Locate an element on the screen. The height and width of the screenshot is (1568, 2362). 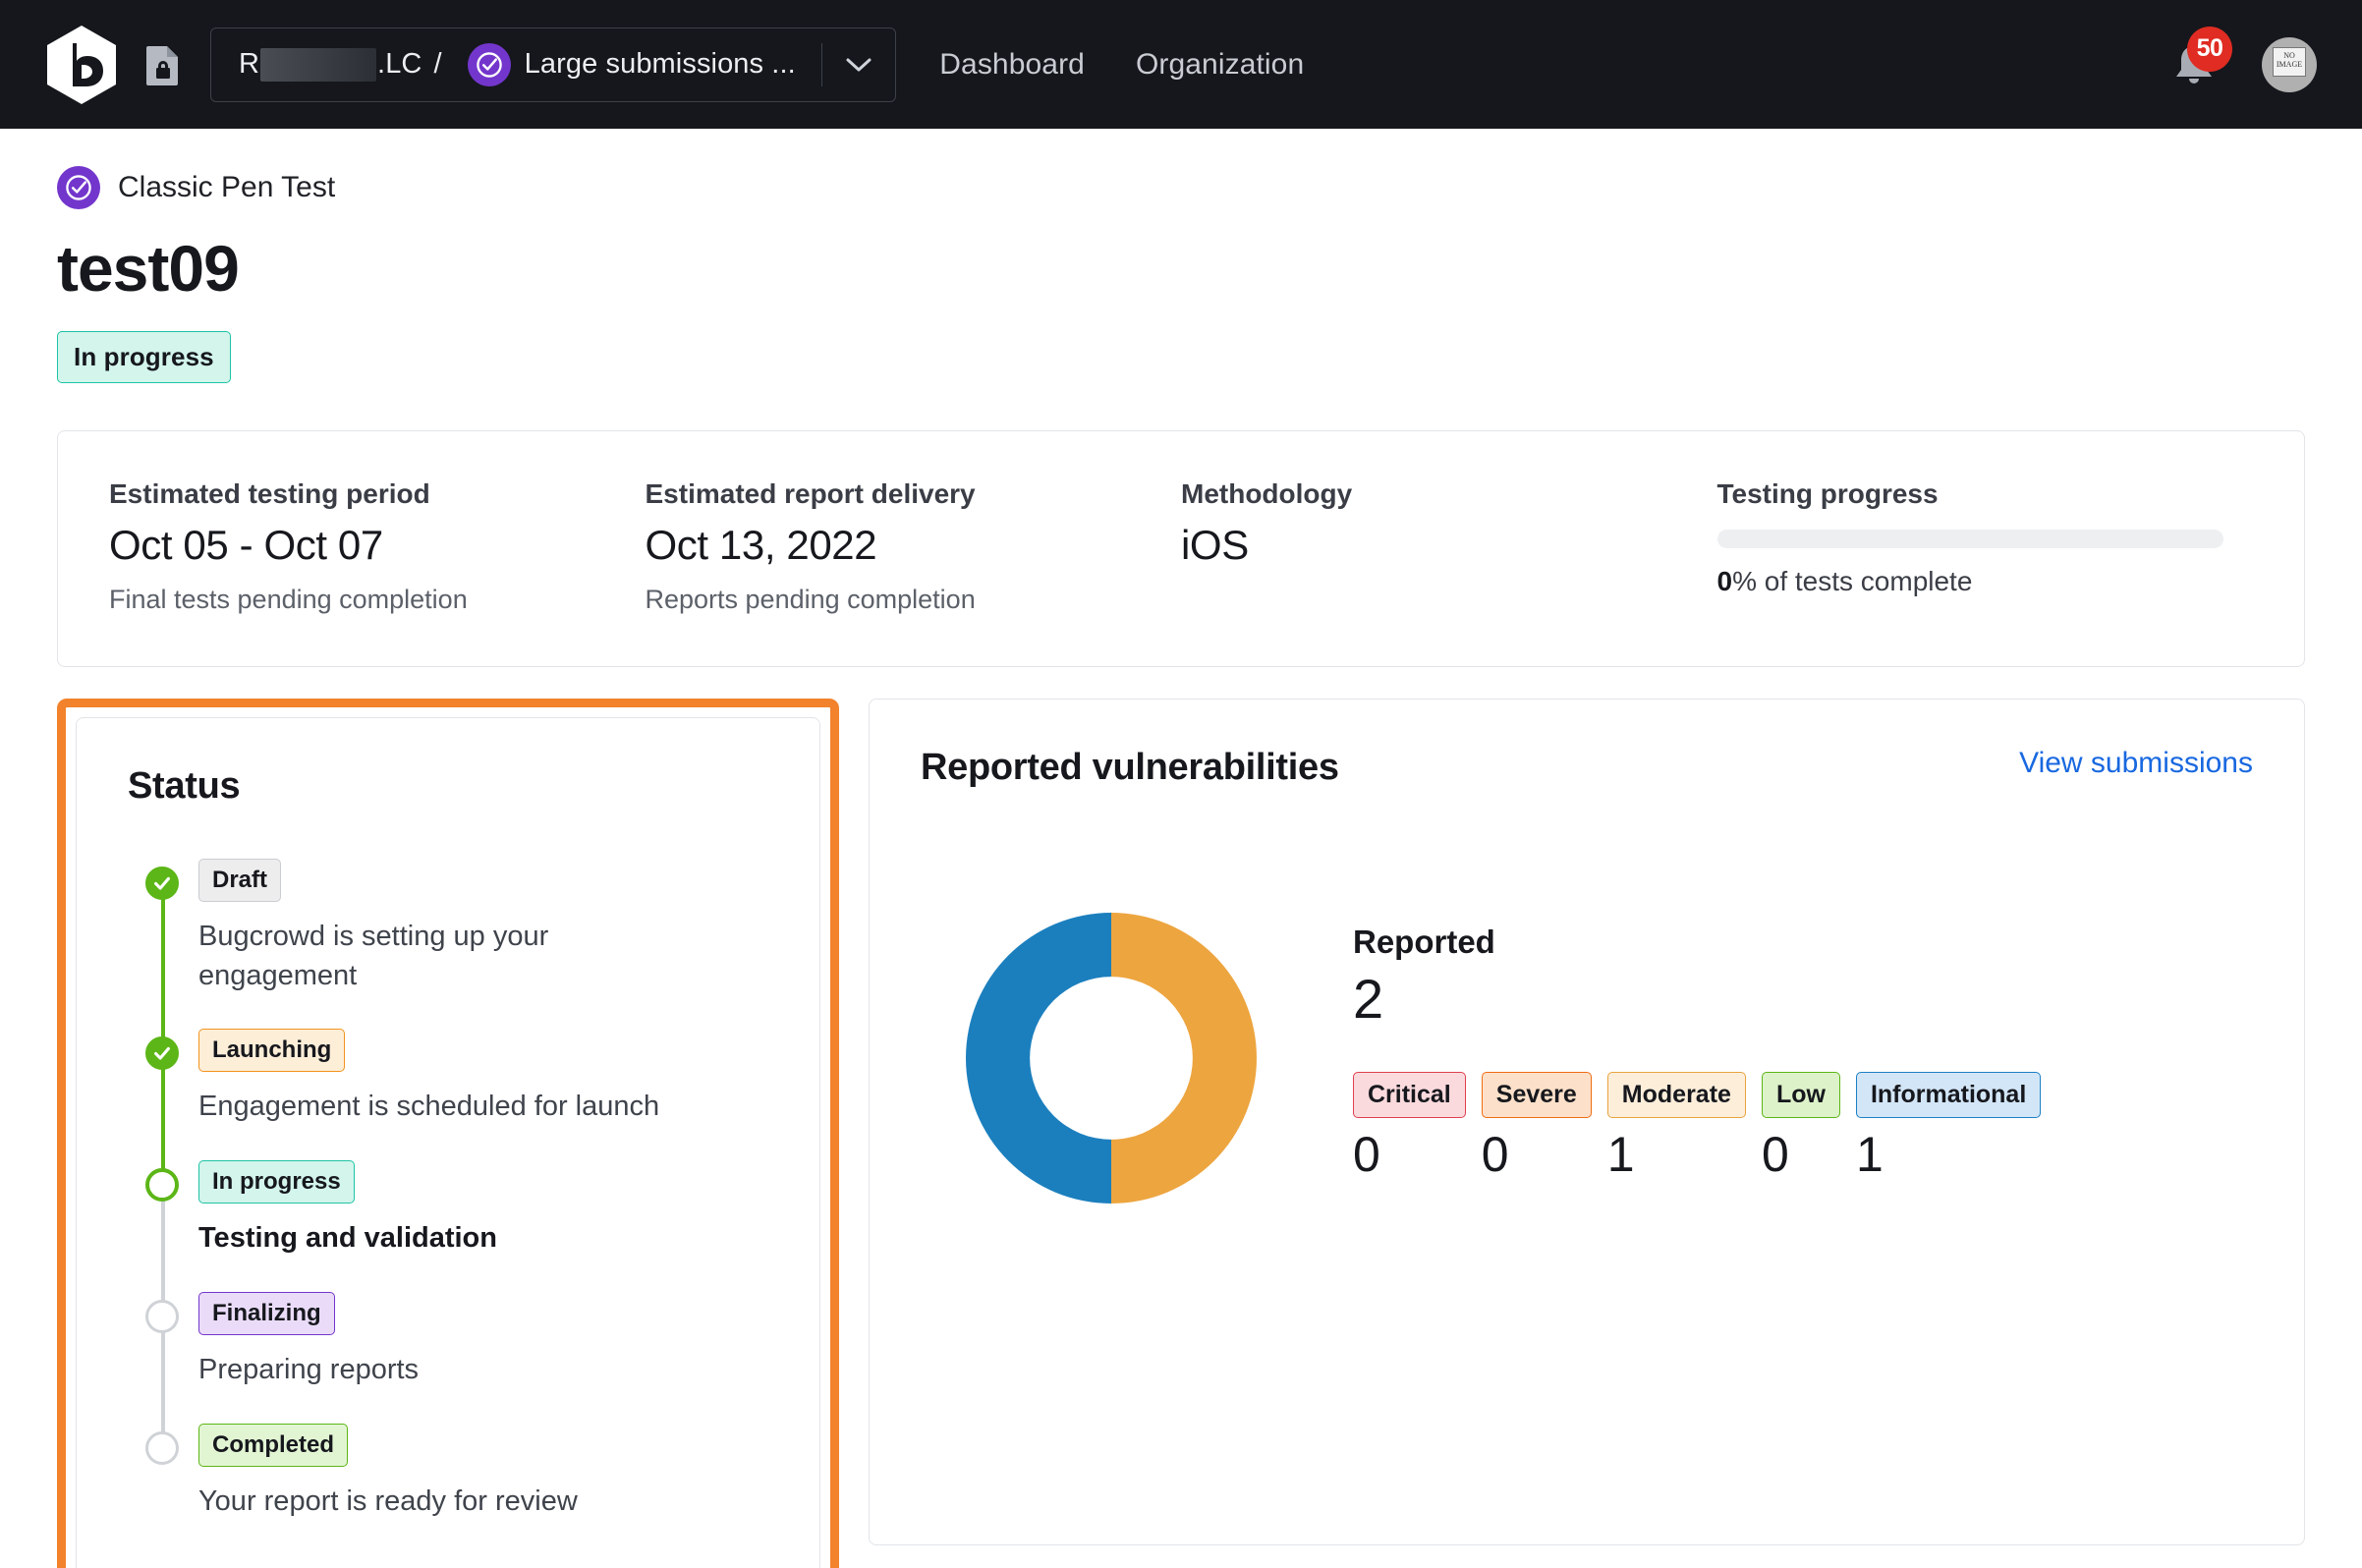
info-value: Oct 05 - Oct 07 is located at coordinates (246, 545).